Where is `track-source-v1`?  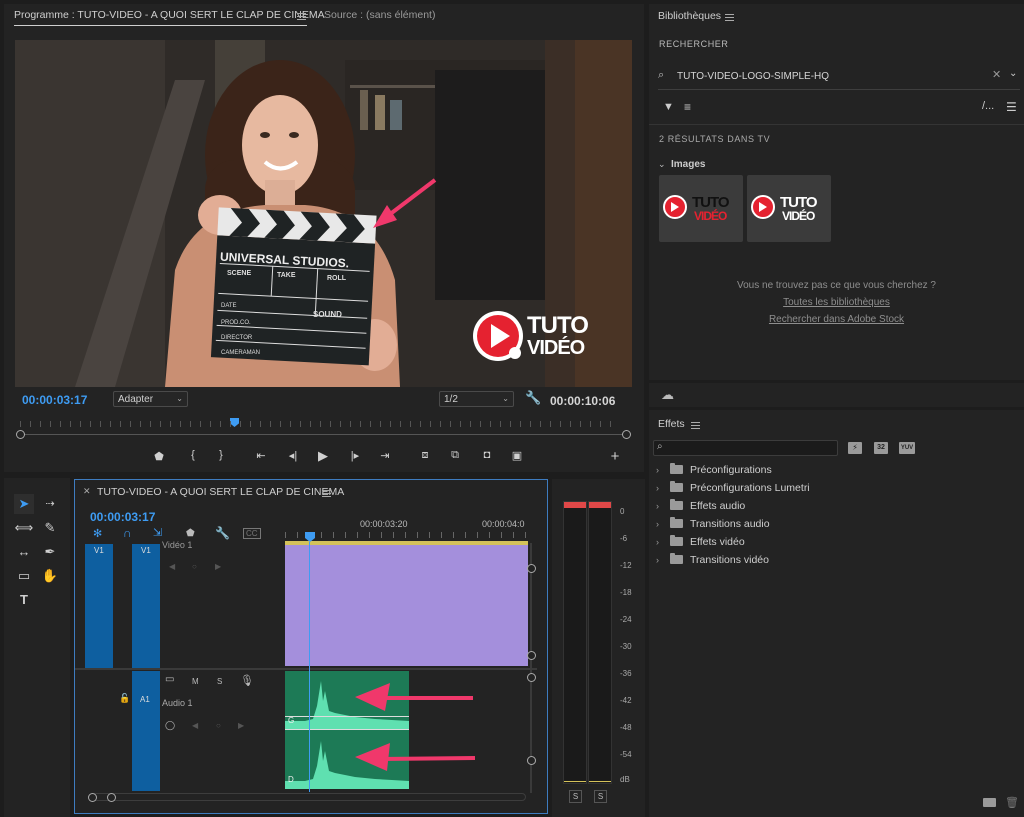
track-source-v1 is located at coordinates (99, 606).